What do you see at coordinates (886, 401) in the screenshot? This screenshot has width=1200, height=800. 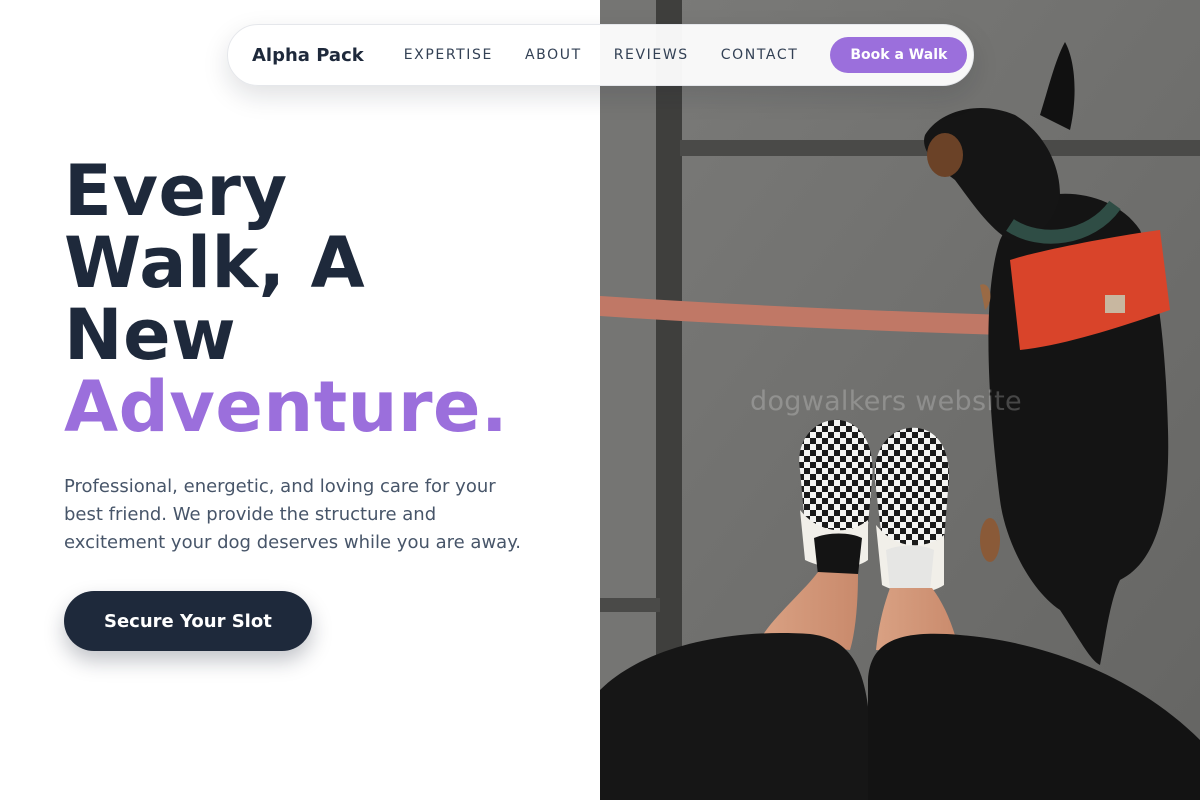 I see `watermark-text: dogwalkers website` at bounding box center [886, 401].